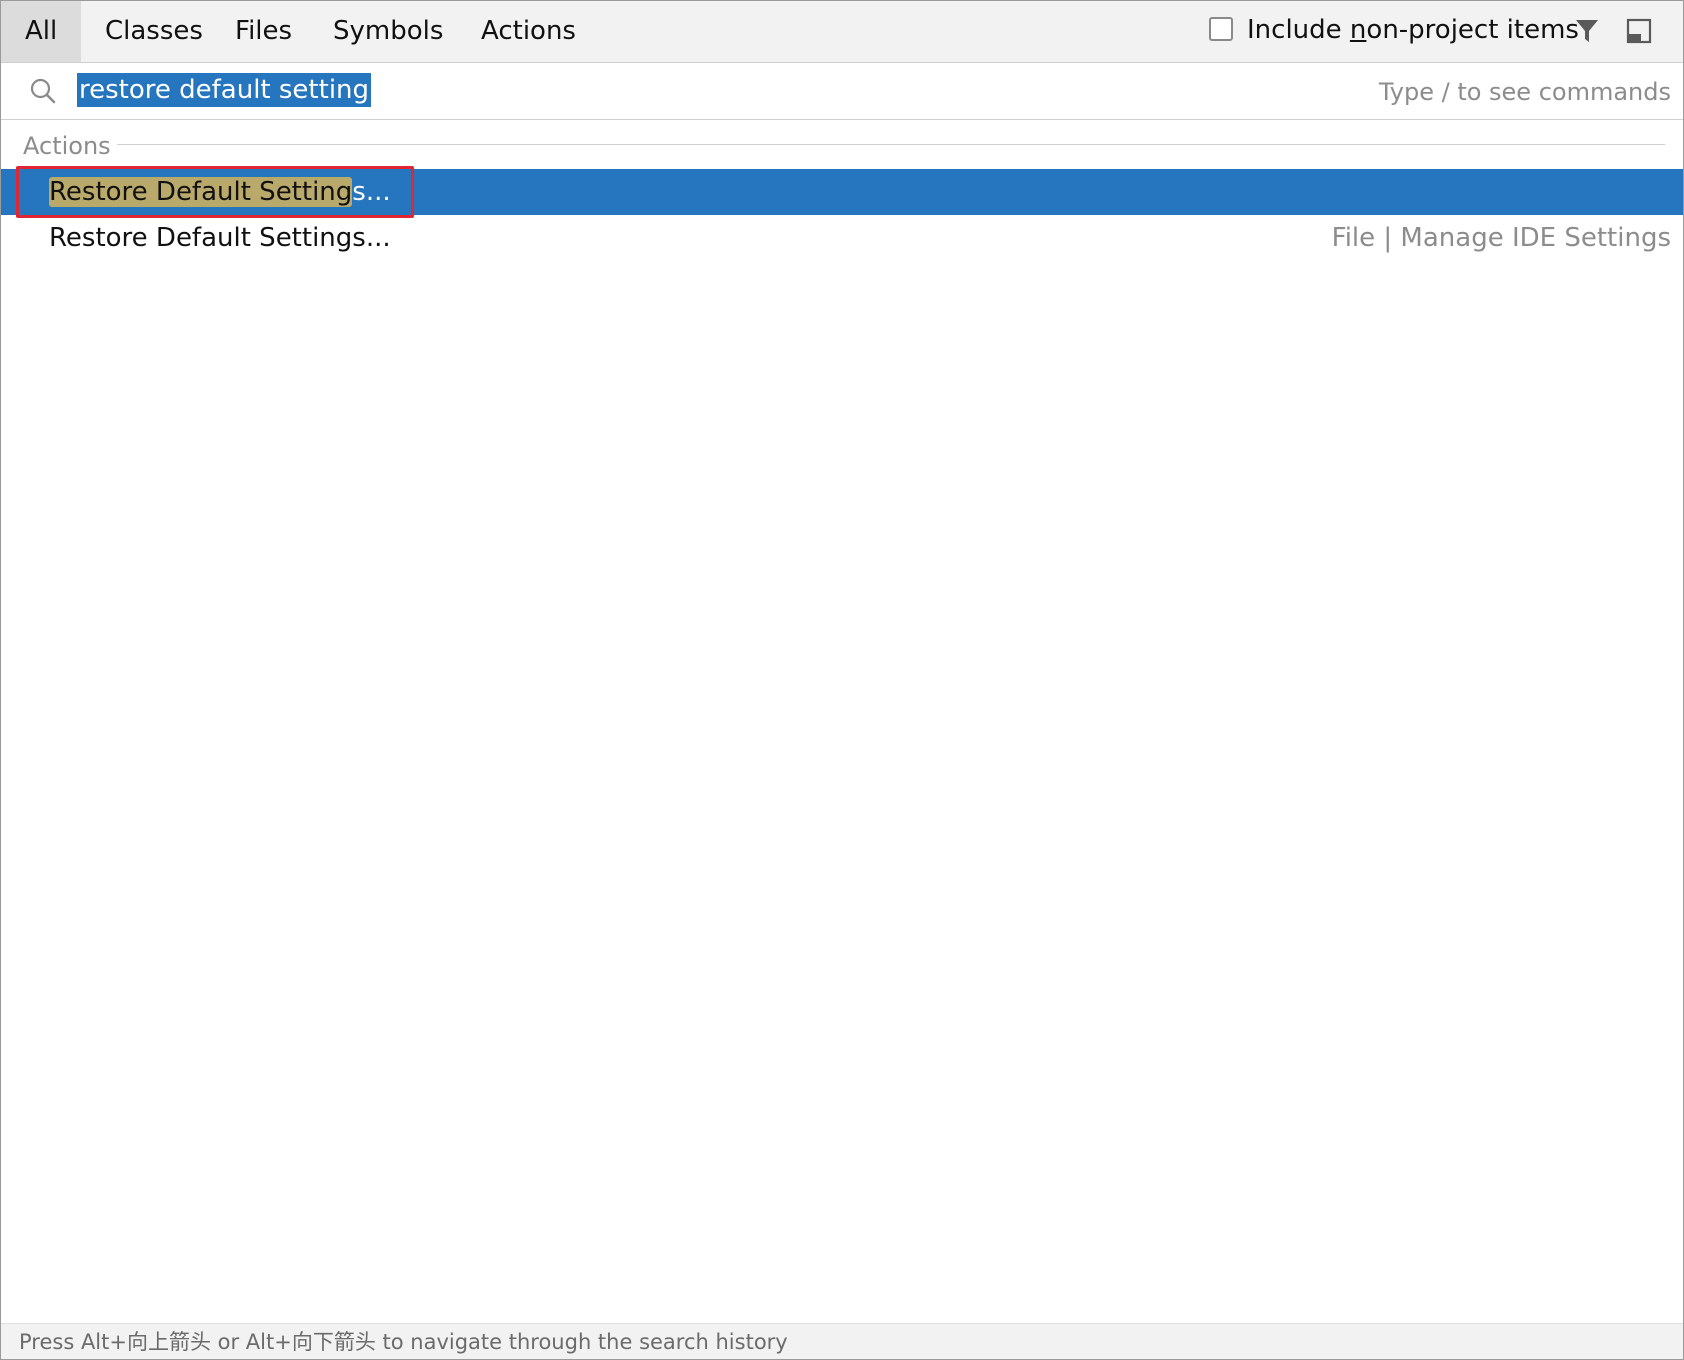  I want to click on tab-all: All, so click(41, 31).